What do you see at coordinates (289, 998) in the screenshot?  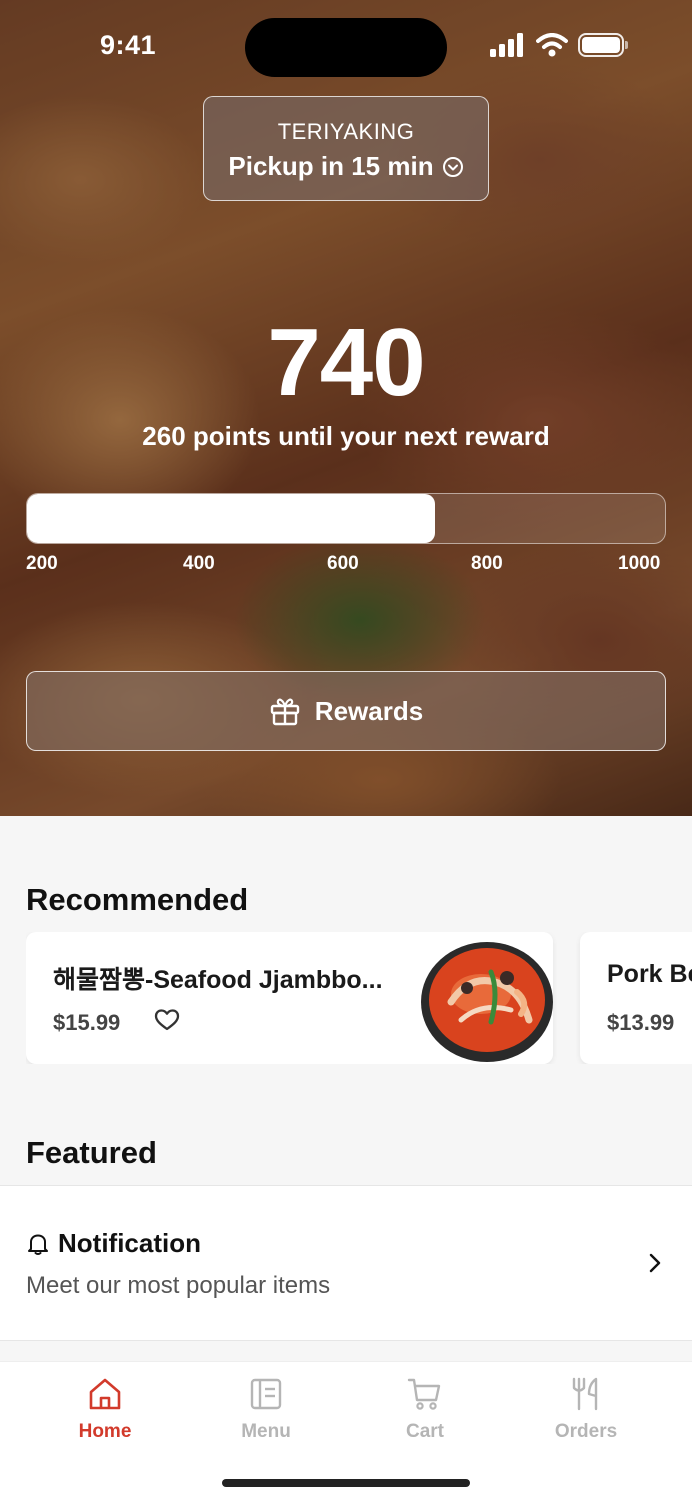 I see `recommended-item-card: 해물짬뽕-Seafood Jjambbo... $15.99` at bounding box center [289, 998].